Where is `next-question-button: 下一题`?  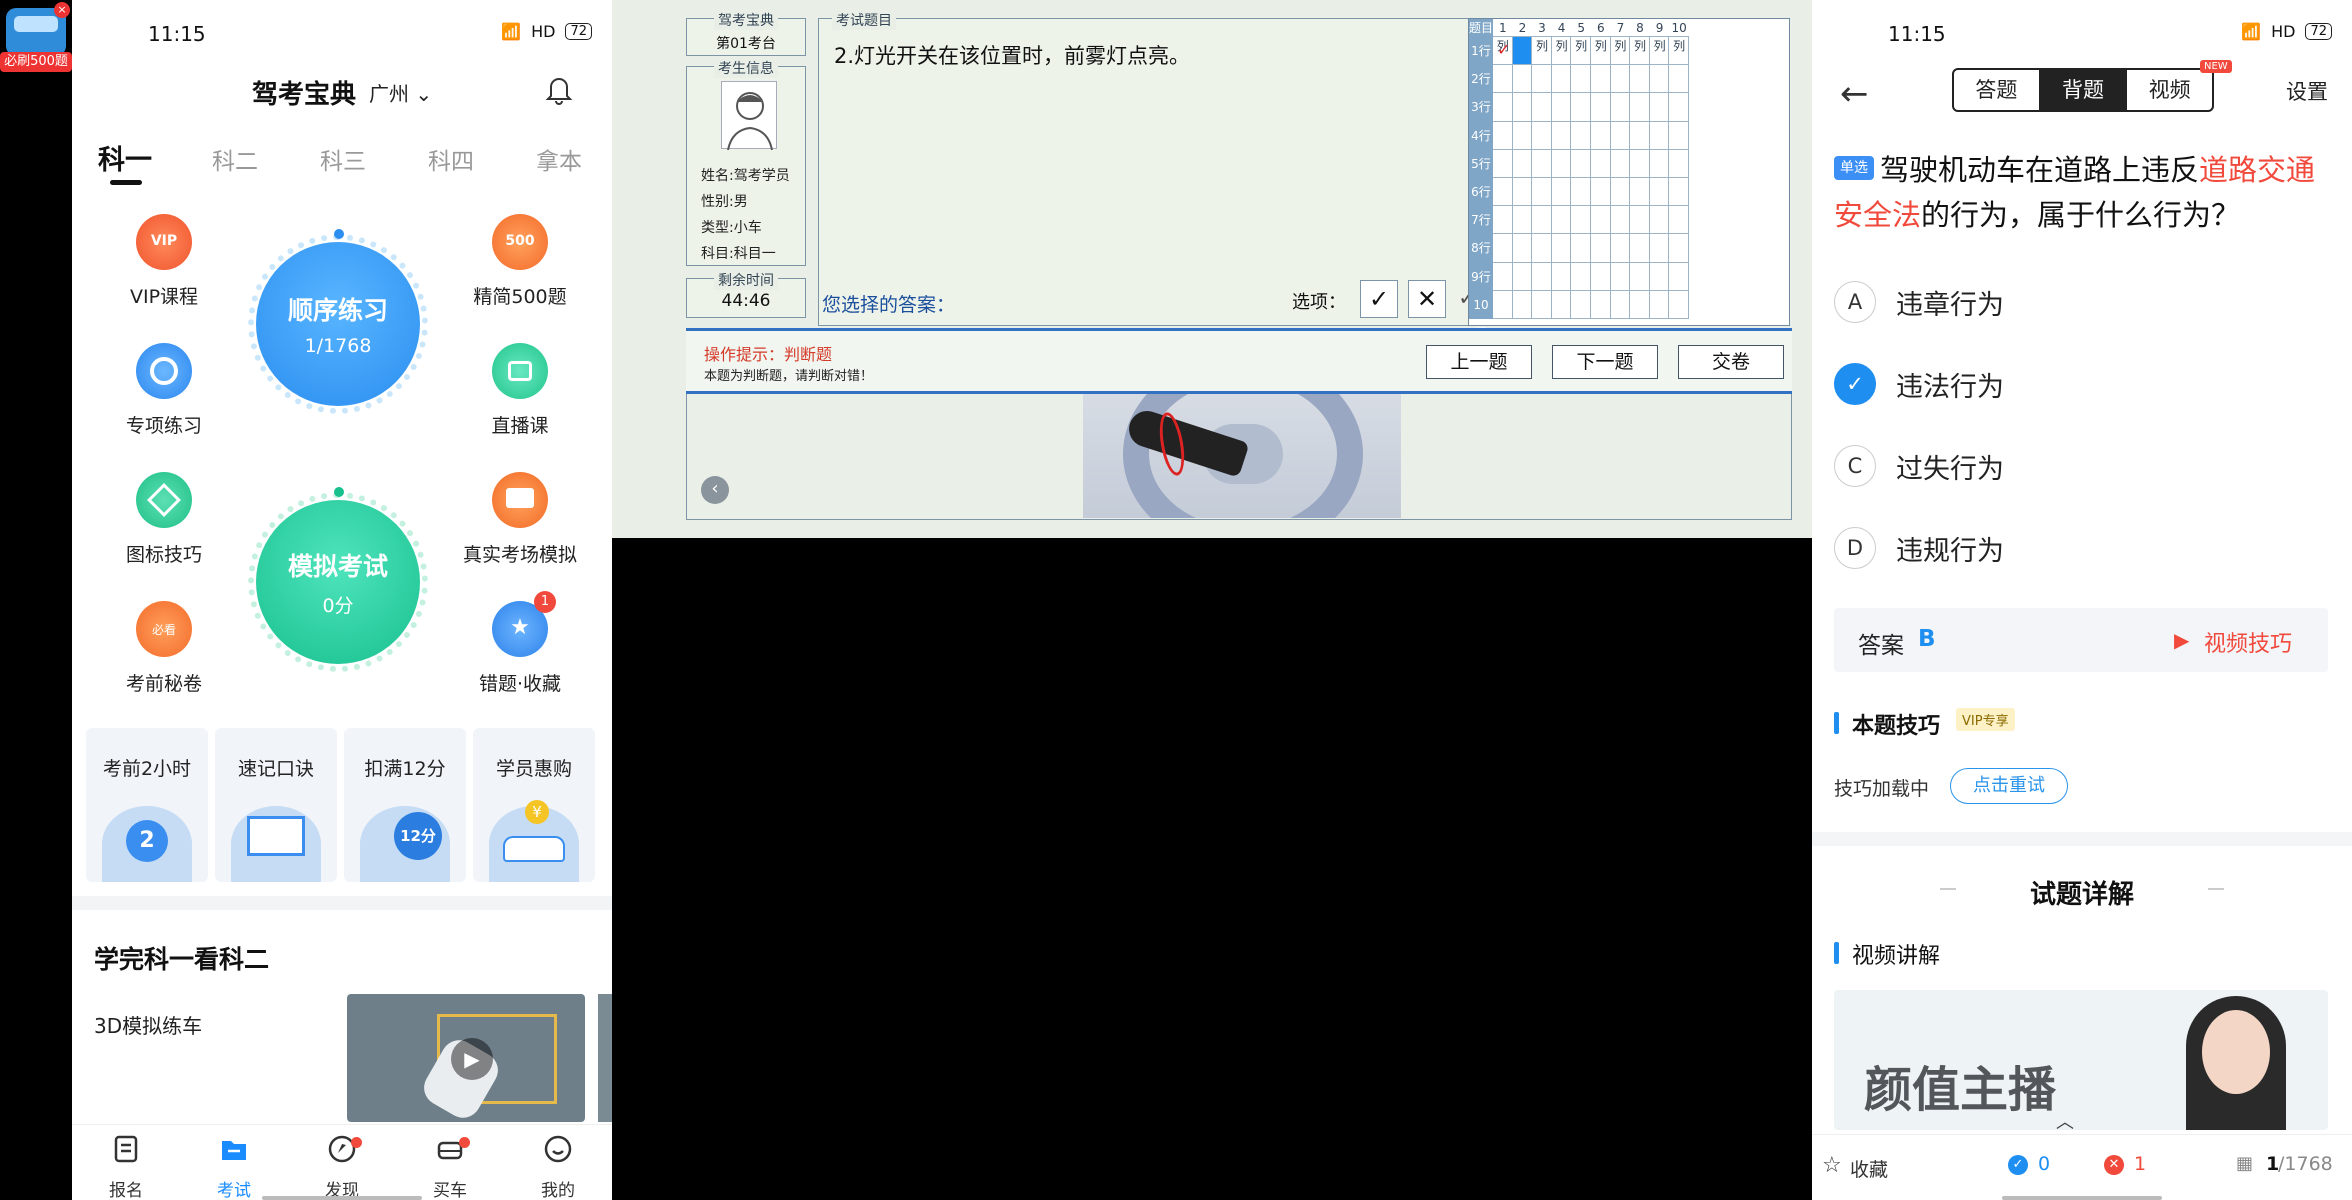 next-question-button: 下一题 is located at coordinates (1605, 362).